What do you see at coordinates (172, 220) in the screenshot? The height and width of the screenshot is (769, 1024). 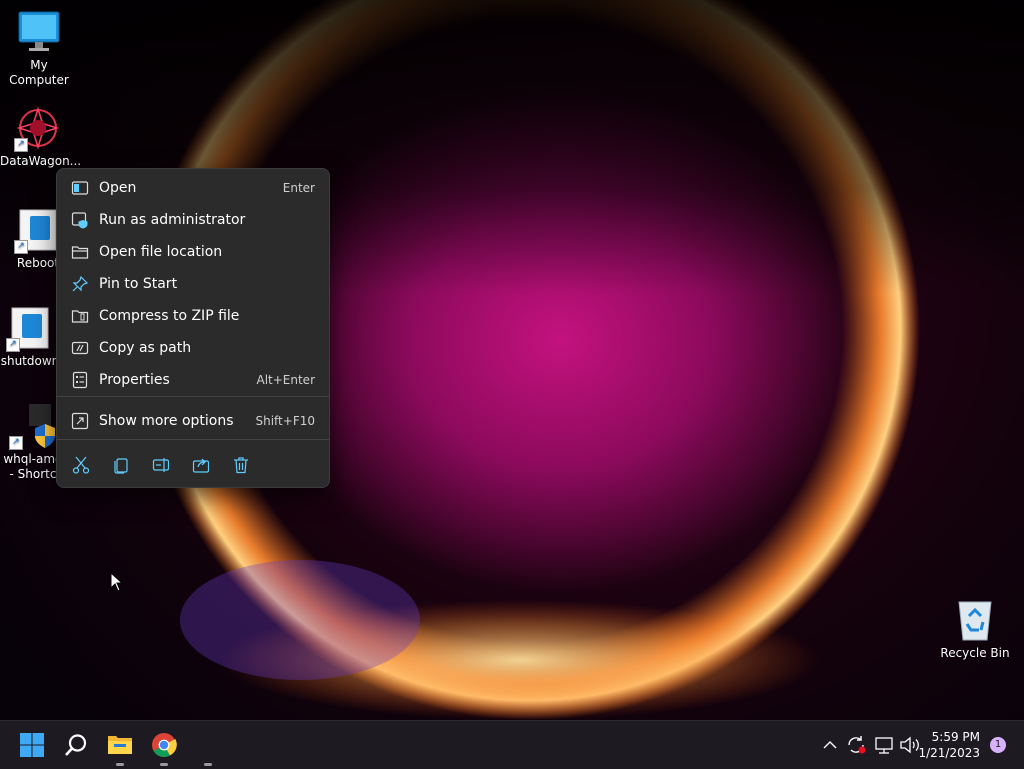 I see `menu-item-label: Run as administrator` at bounding box center [172, 220].